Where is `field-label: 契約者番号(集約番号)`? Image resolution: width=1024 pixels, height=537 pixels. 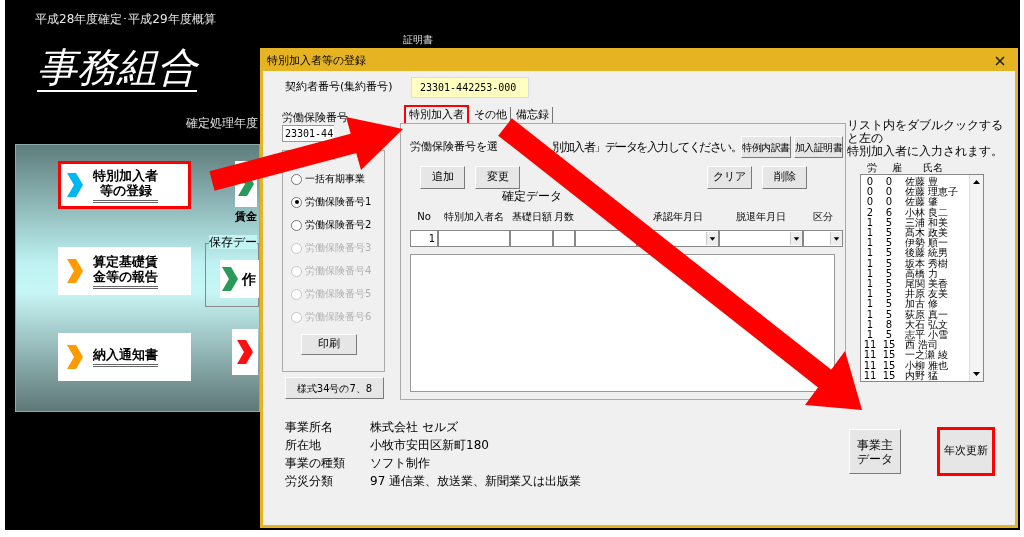
field-label: 契約者番号(集約番号) is located at coordinates (339, 87).